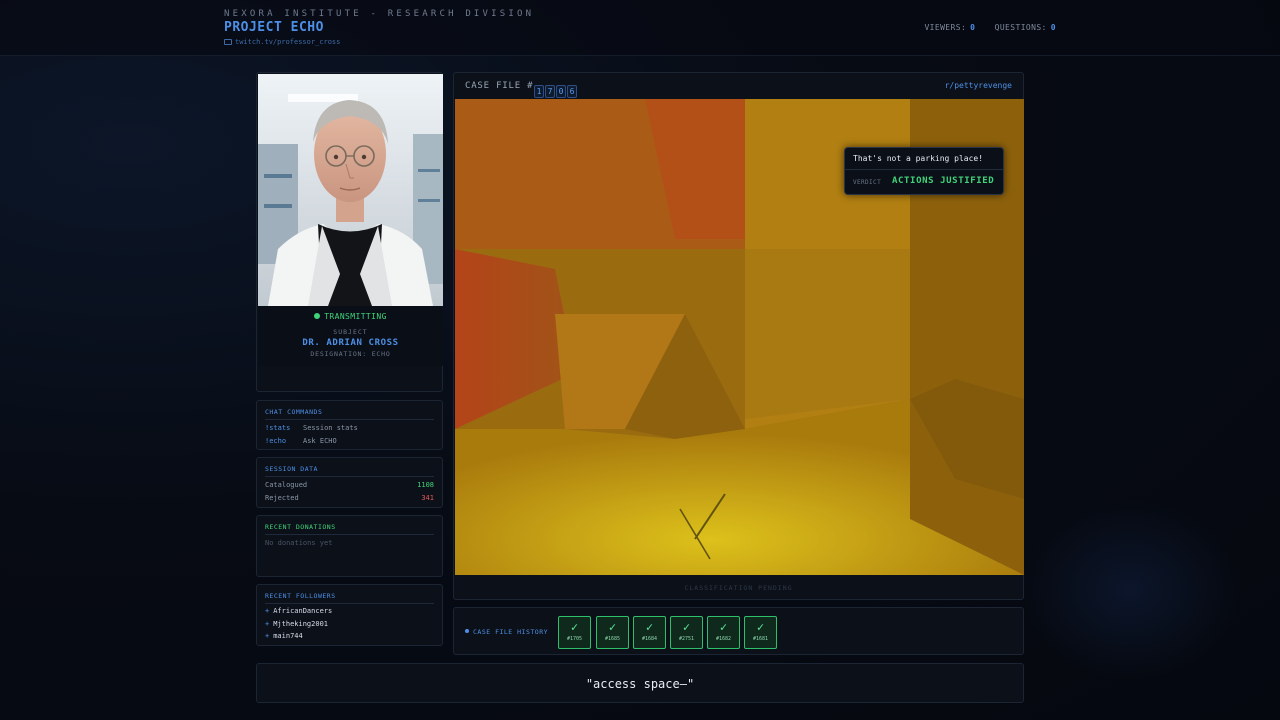 The height and width of the screenshot is (720, 1280). I want to click on history-case-number: #1705, so click(574, 639).